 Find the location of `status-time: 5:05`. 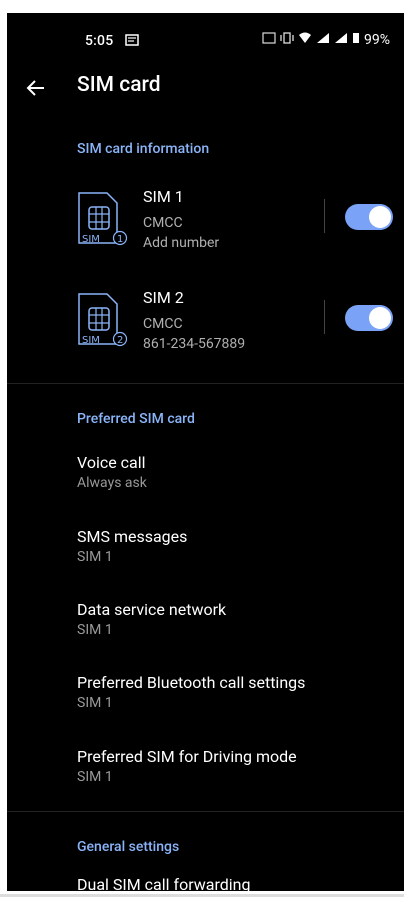

status-time: 5:05 is located at coordinates (99, 41).